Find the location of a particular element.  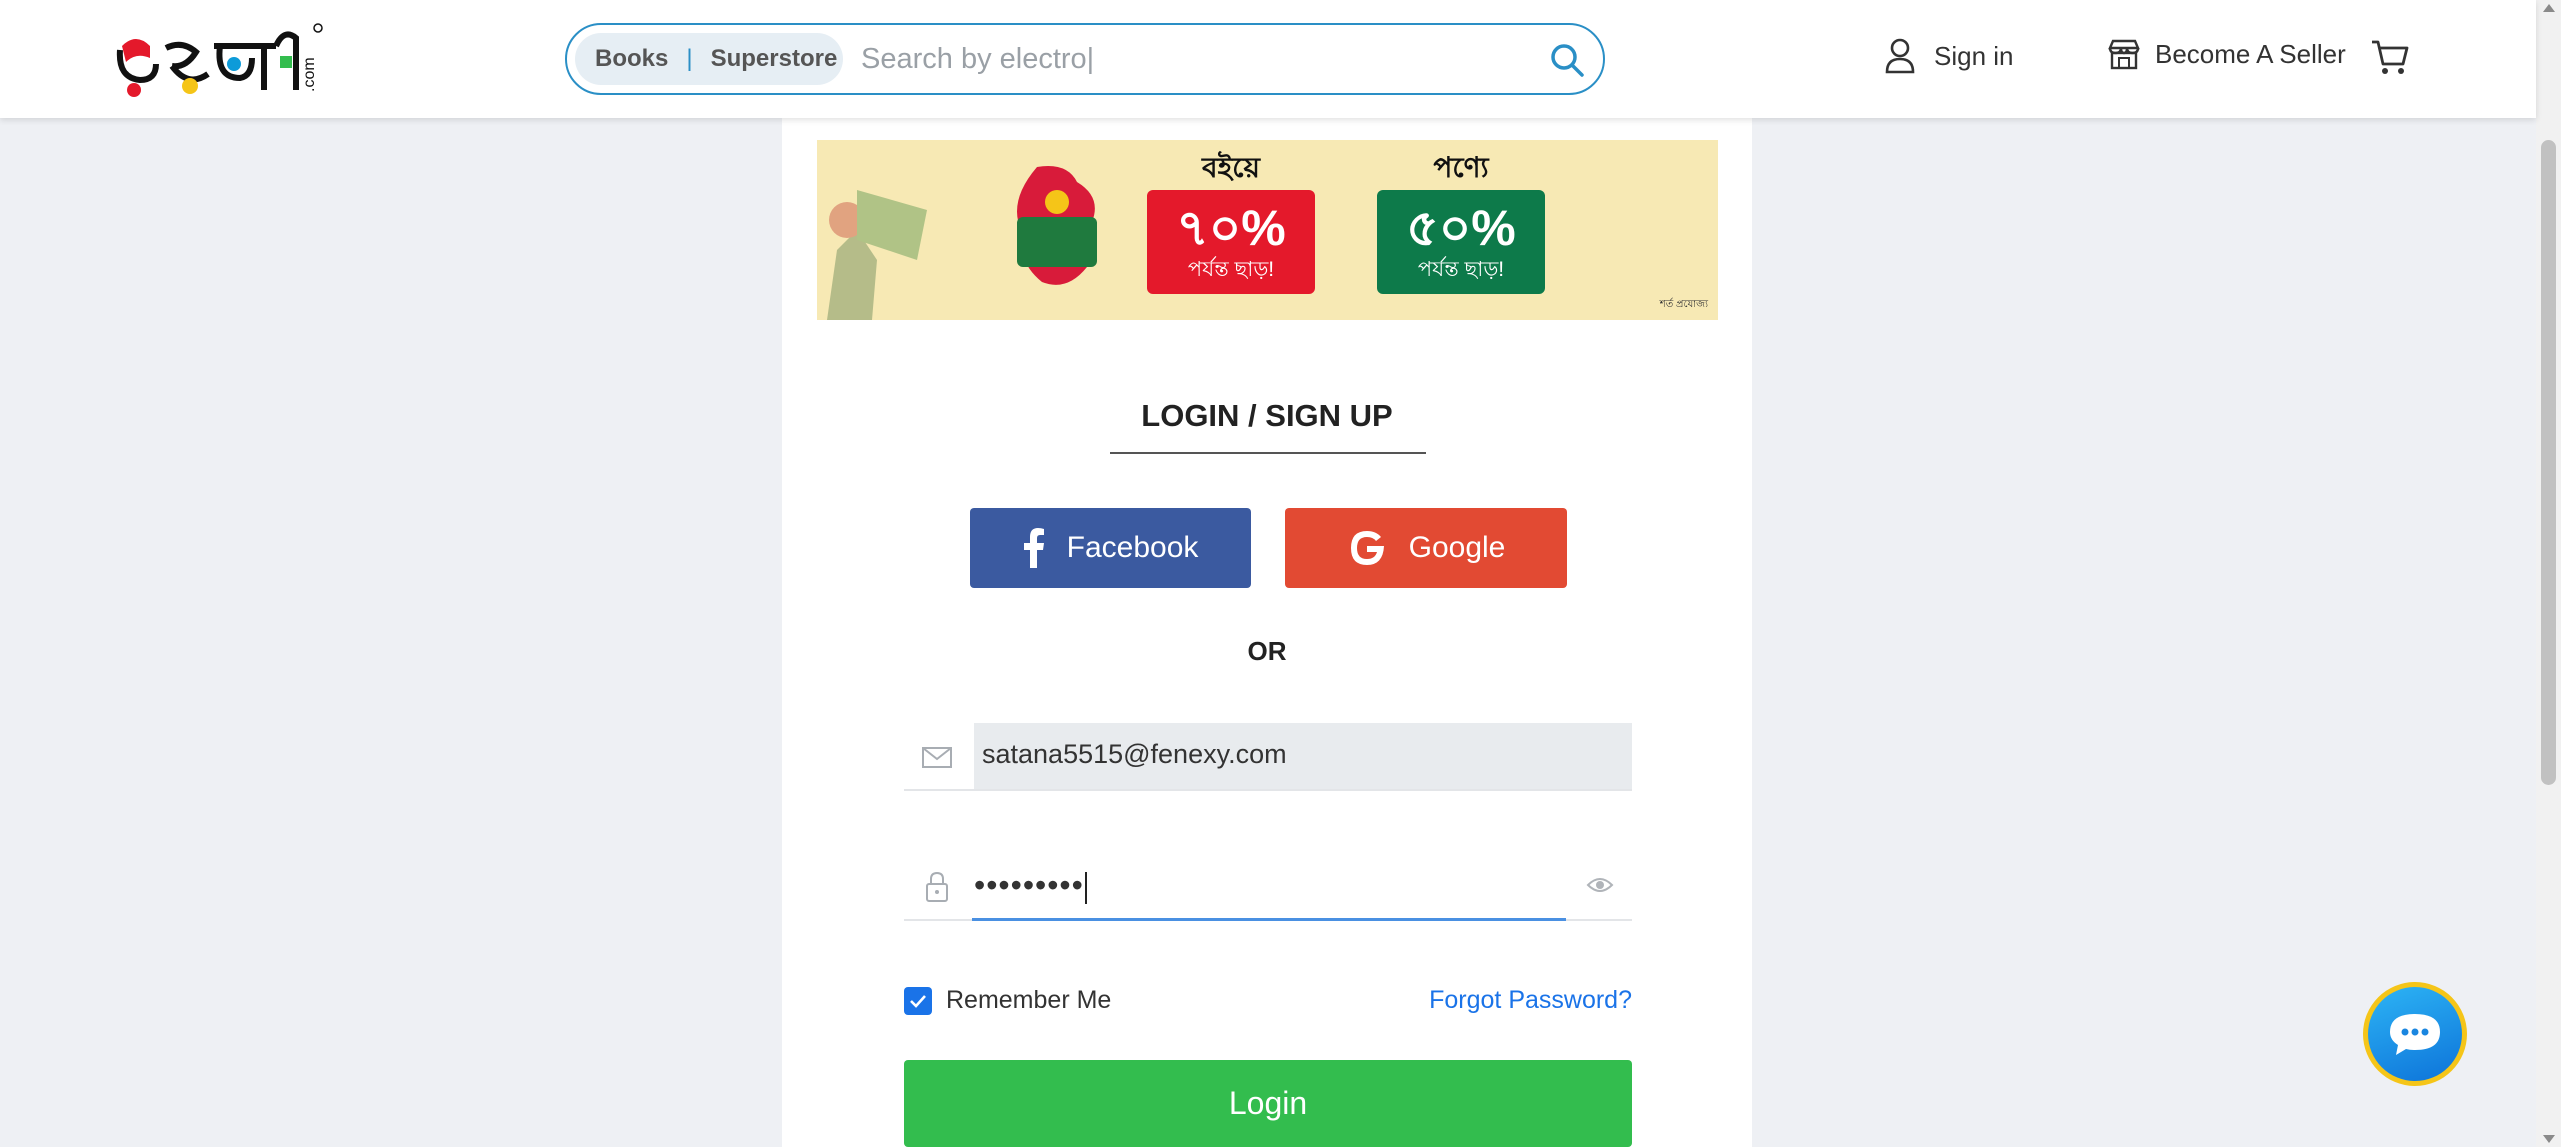

scroll-up-arrow is located at coordinates (2549, 8).